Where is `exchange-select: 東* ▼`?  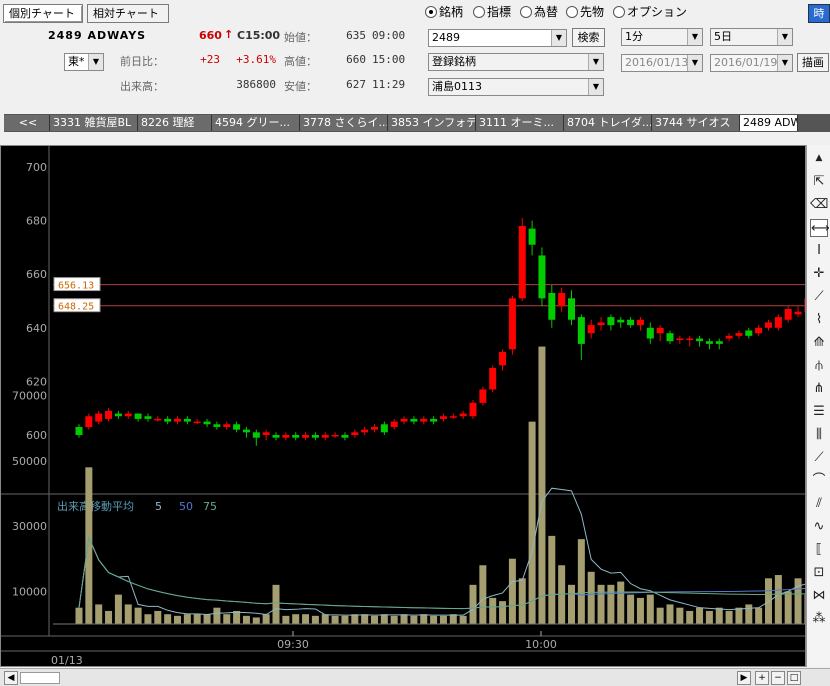 exchange-select: 東* ▼ is located at coordinates (84, 62).